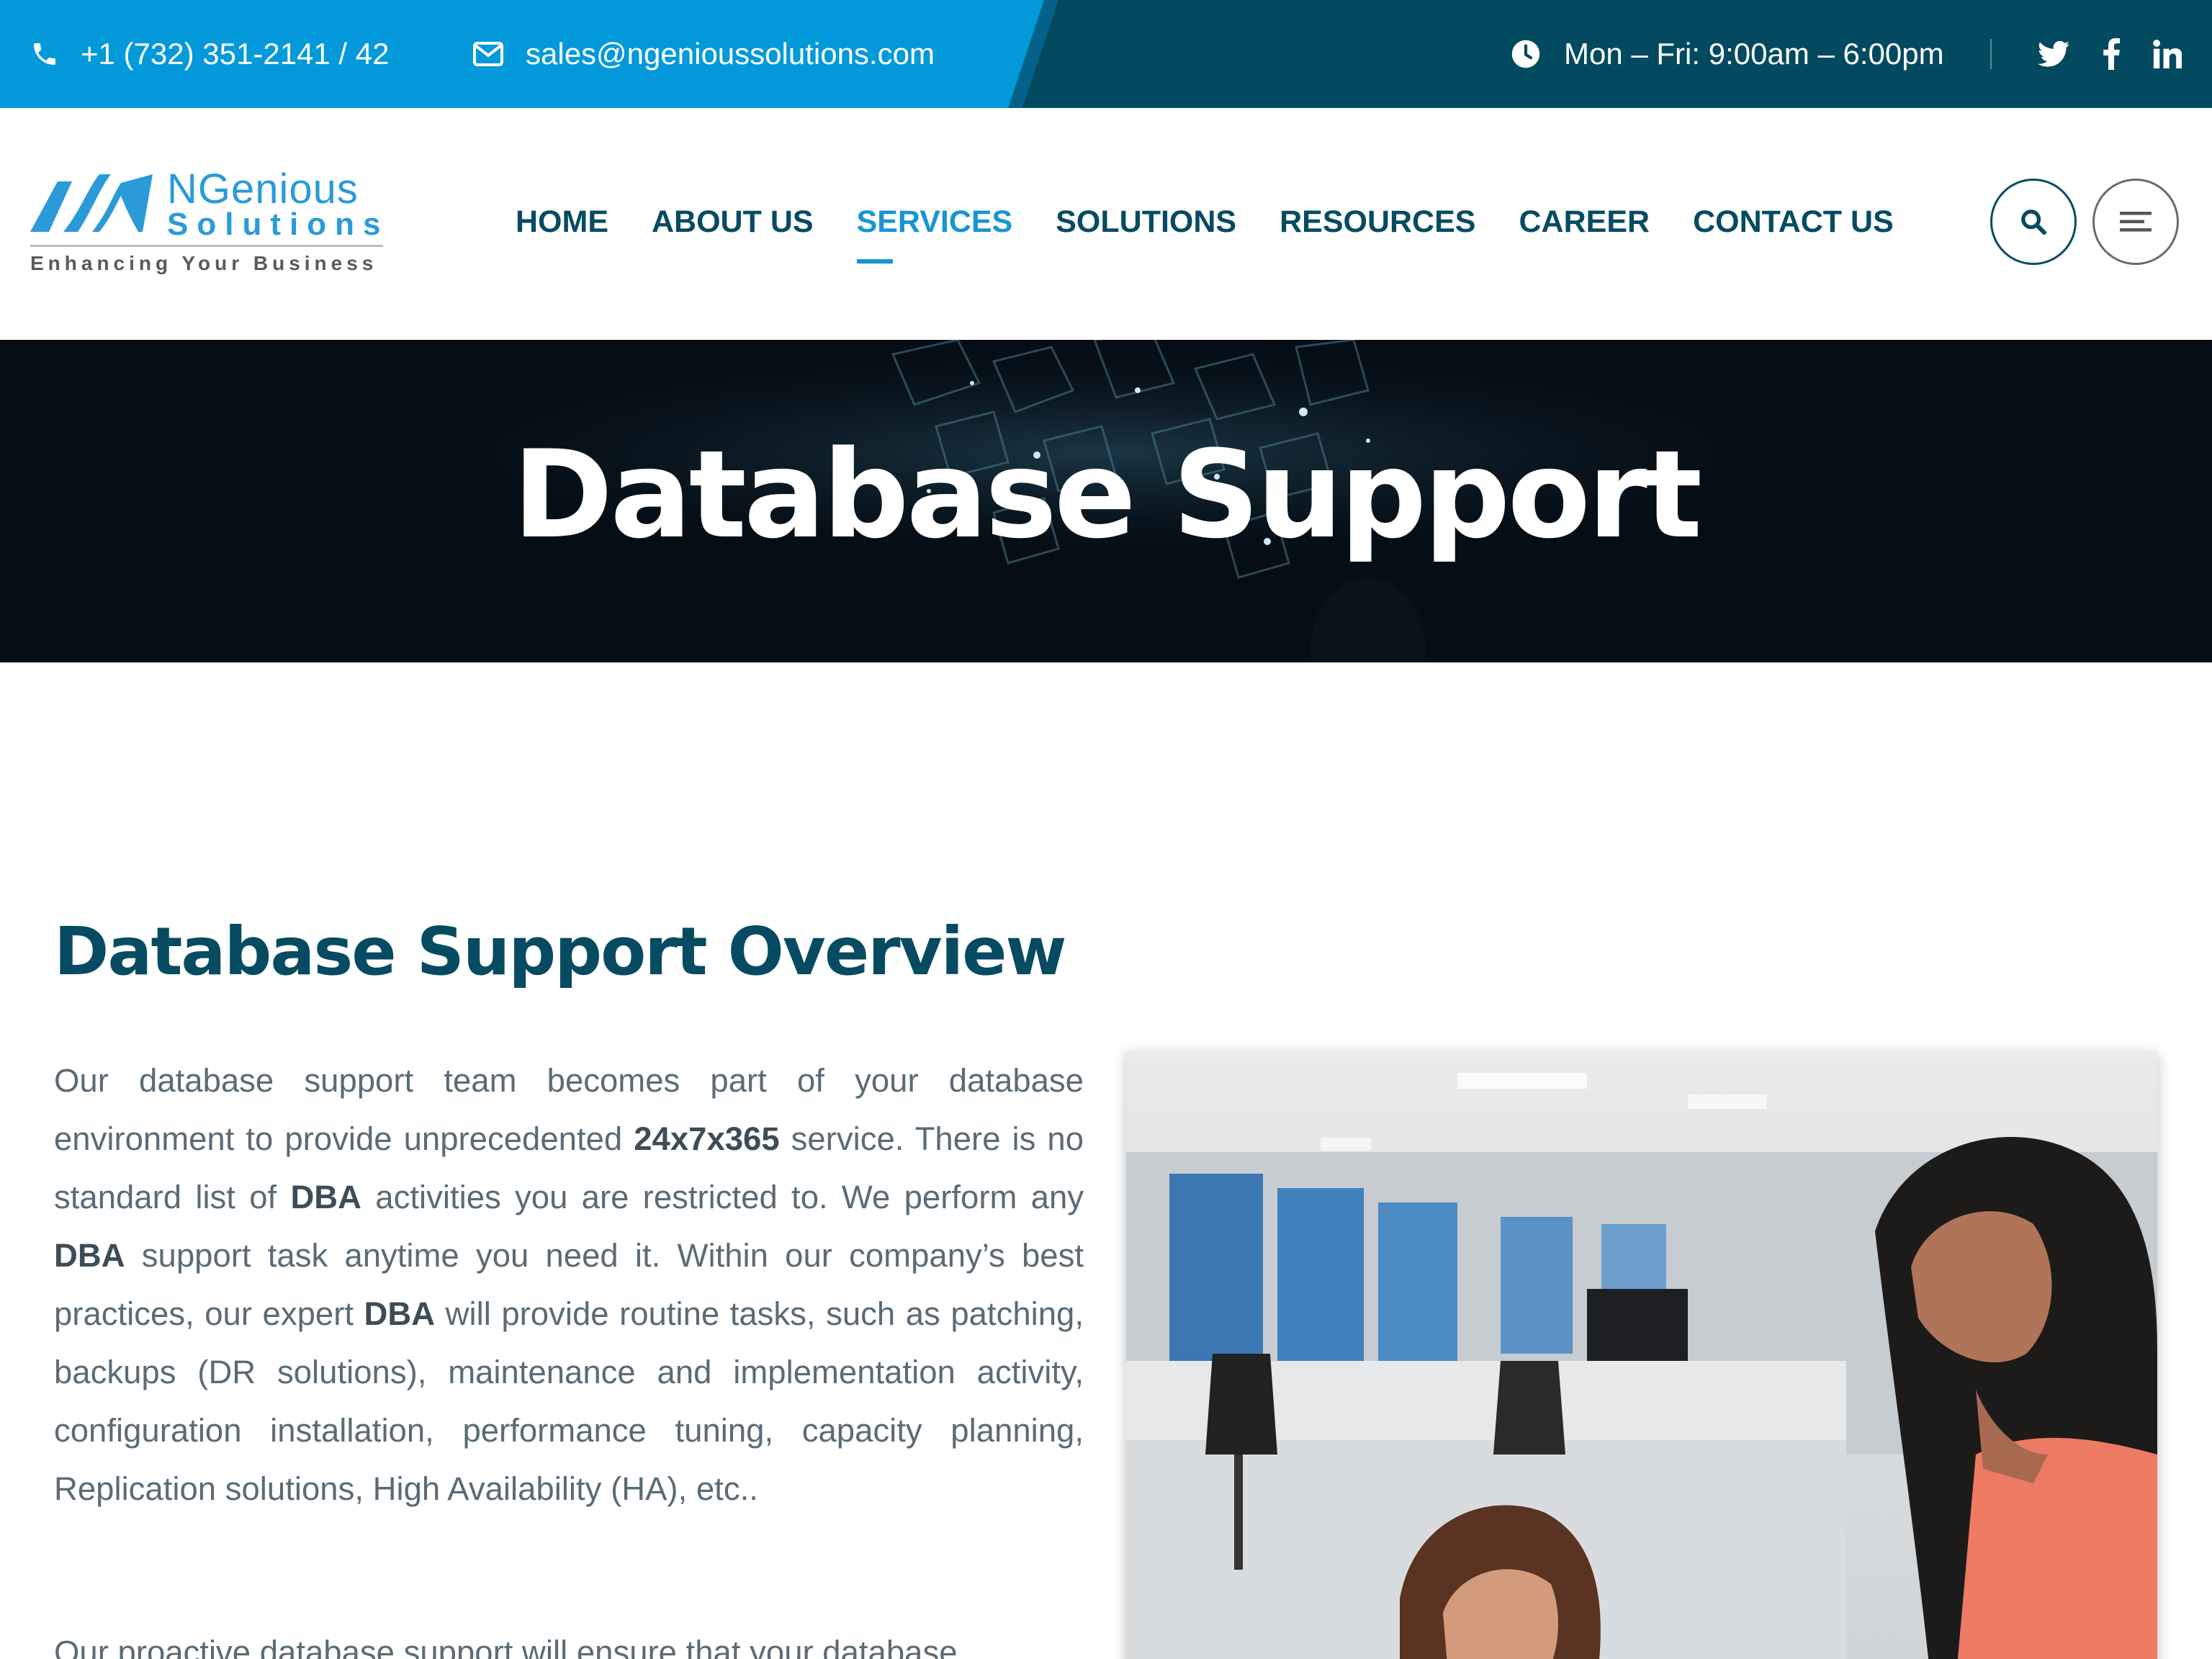 This screenshot has height=1659, width=2212. What do you see at coordinates (1754, 54) in the screenshot?
I see `business-hours: Mon – Fri: 9:00am – 6:00pm` at bounding box center [1754, 54].